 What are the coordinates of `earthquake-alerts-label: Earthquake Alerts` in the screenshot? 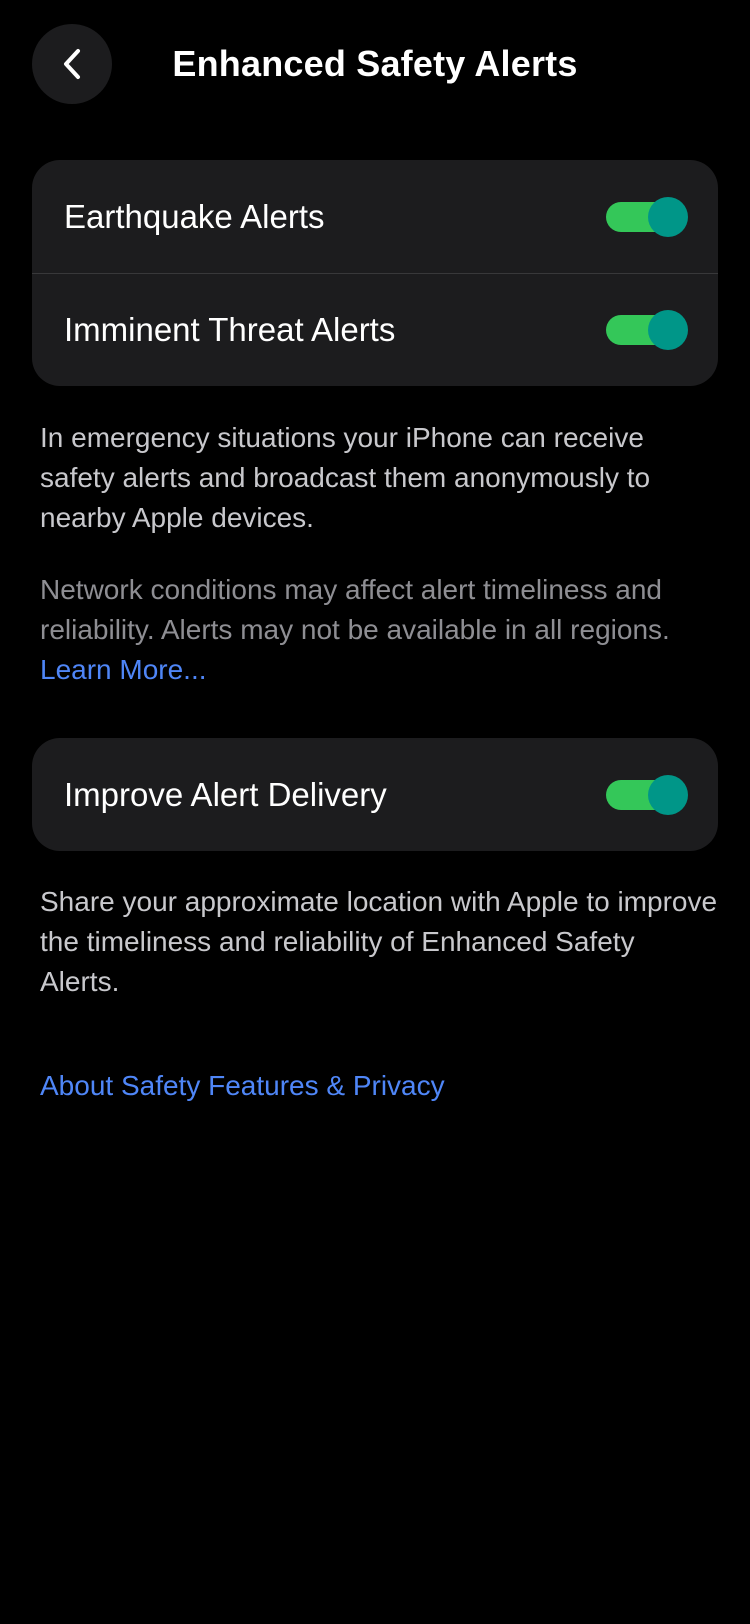 It's located at (194, 216).